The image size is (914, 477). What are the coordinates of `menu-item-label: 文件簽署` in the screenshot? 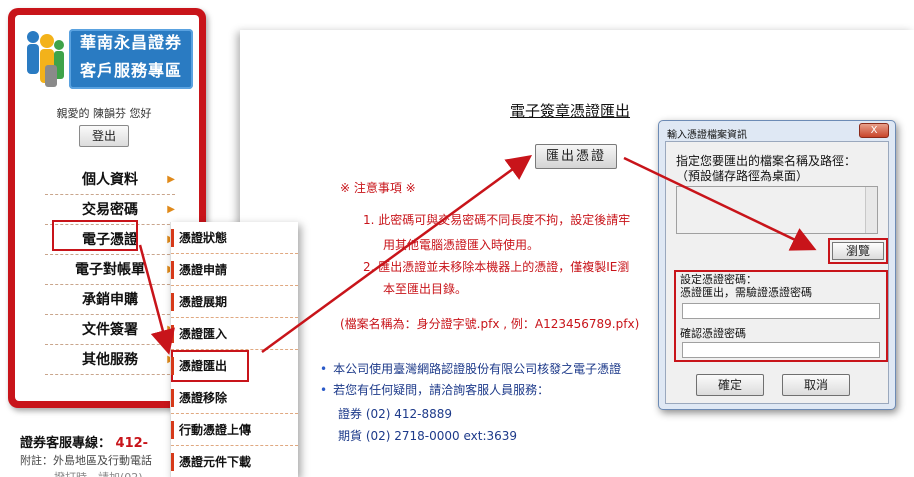 It's located at (110, 330).